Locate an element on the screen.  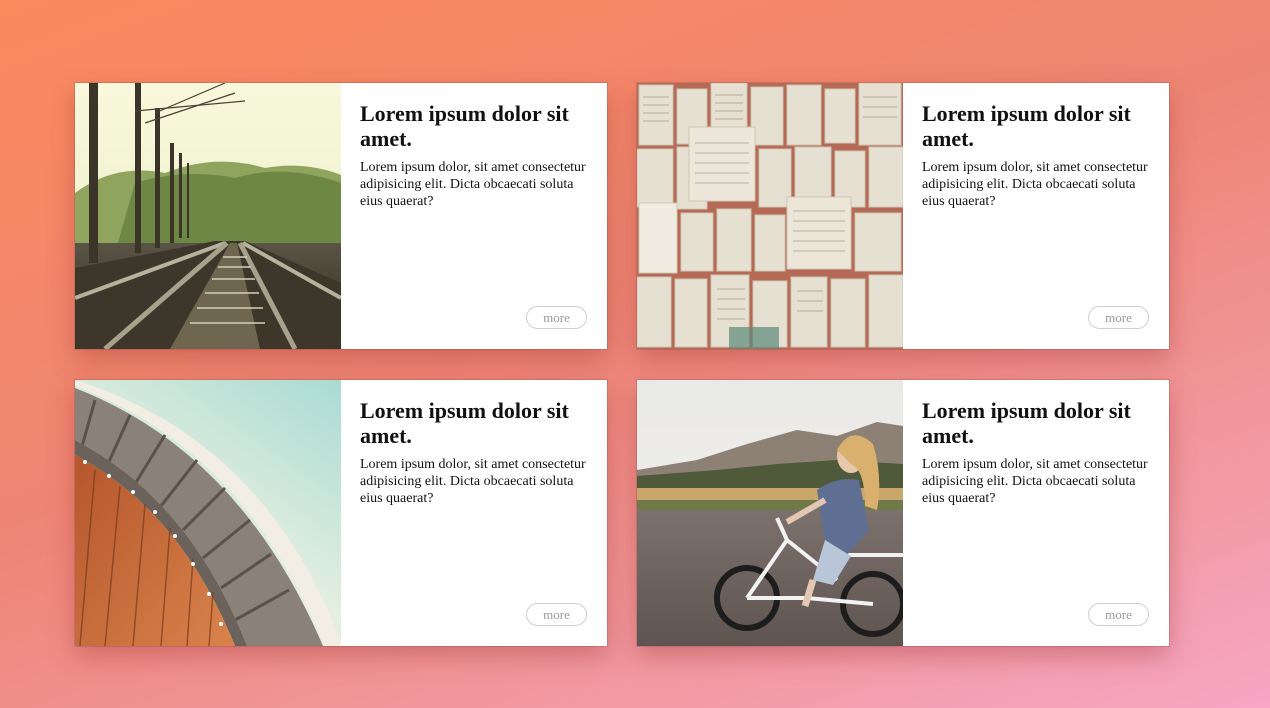
woman-on-bicycle-image is located at coordinates (770, 513).